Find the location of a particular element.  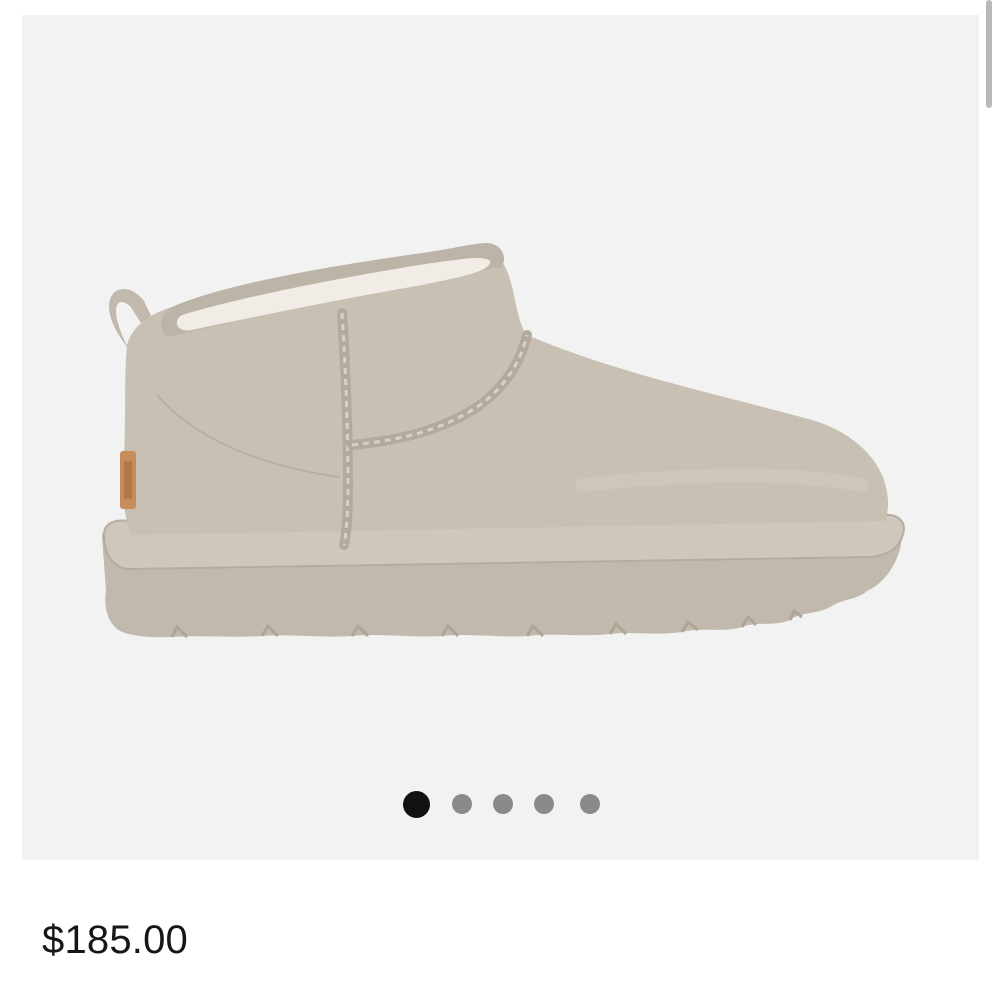

image-pagination-dots is located at coordinates (500, 803).